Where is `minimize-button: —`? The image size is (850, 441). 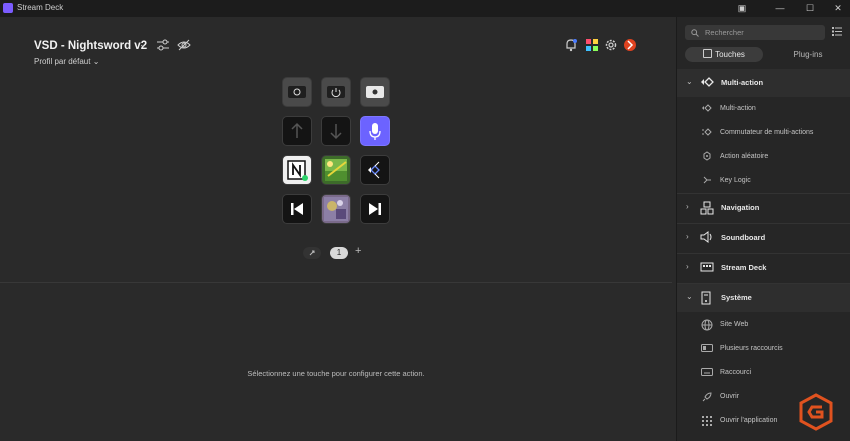
minimize-button: — is located at coordinates (780, 8).